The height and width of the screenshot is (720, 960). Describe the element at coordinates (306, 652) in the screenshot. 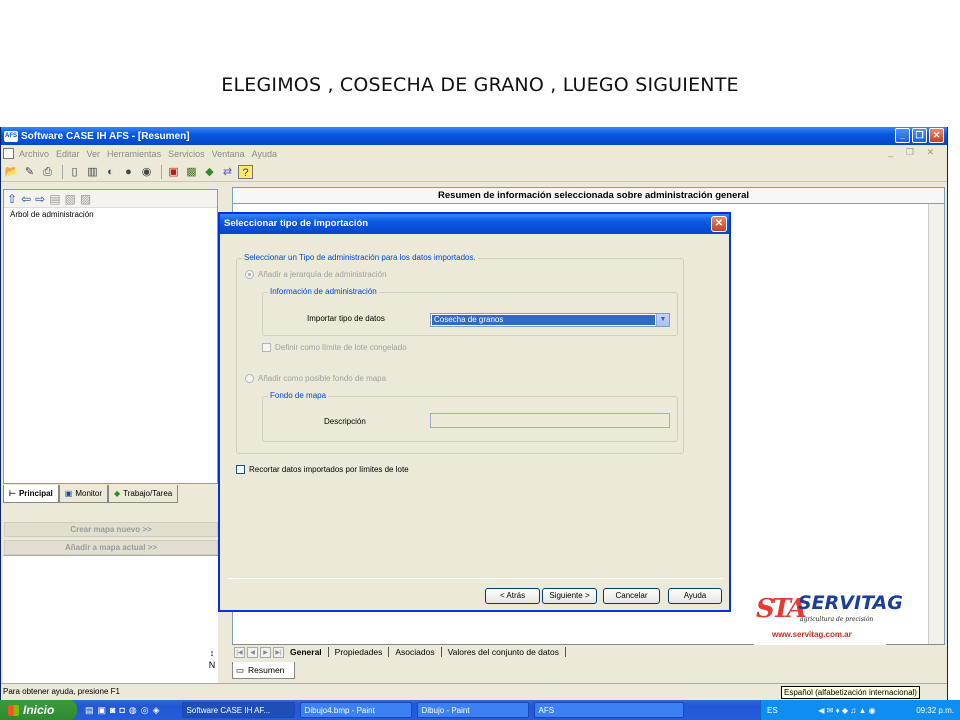

I see `tab-general: General` at that location.